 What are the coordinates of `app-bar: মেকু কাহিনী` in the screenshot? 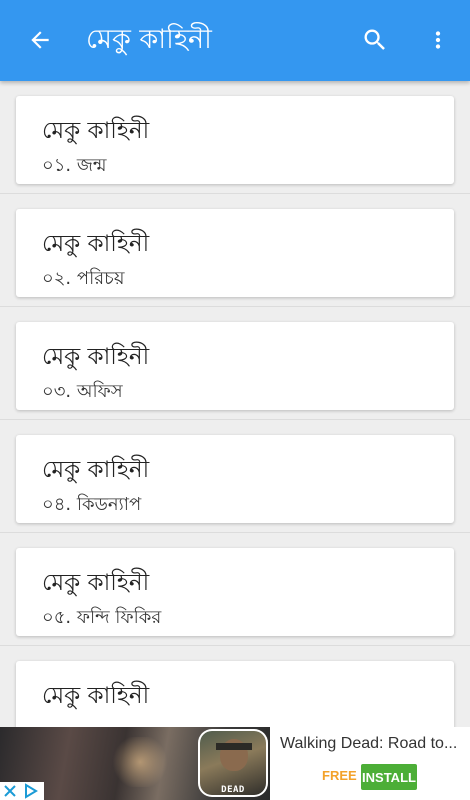 It's located at (235, 40).